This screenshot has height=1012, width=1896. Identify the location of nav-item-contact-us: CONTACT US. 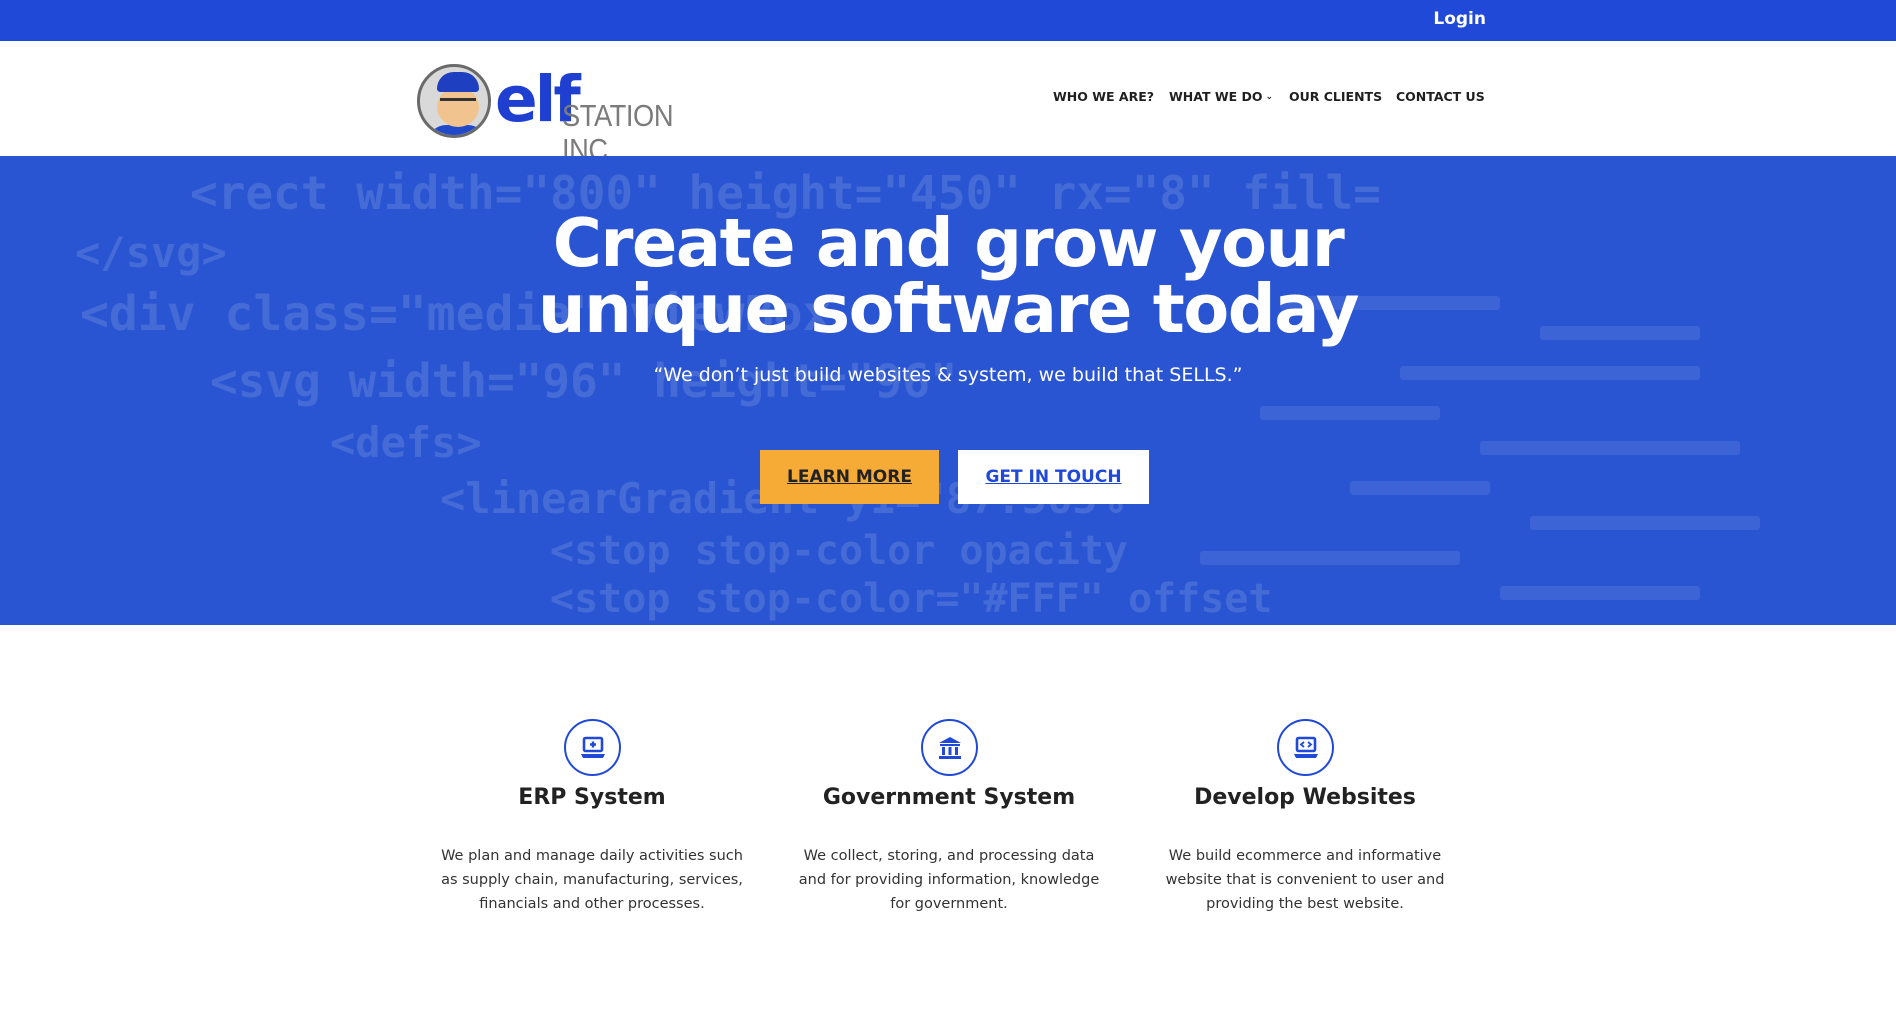
(1440, 96).